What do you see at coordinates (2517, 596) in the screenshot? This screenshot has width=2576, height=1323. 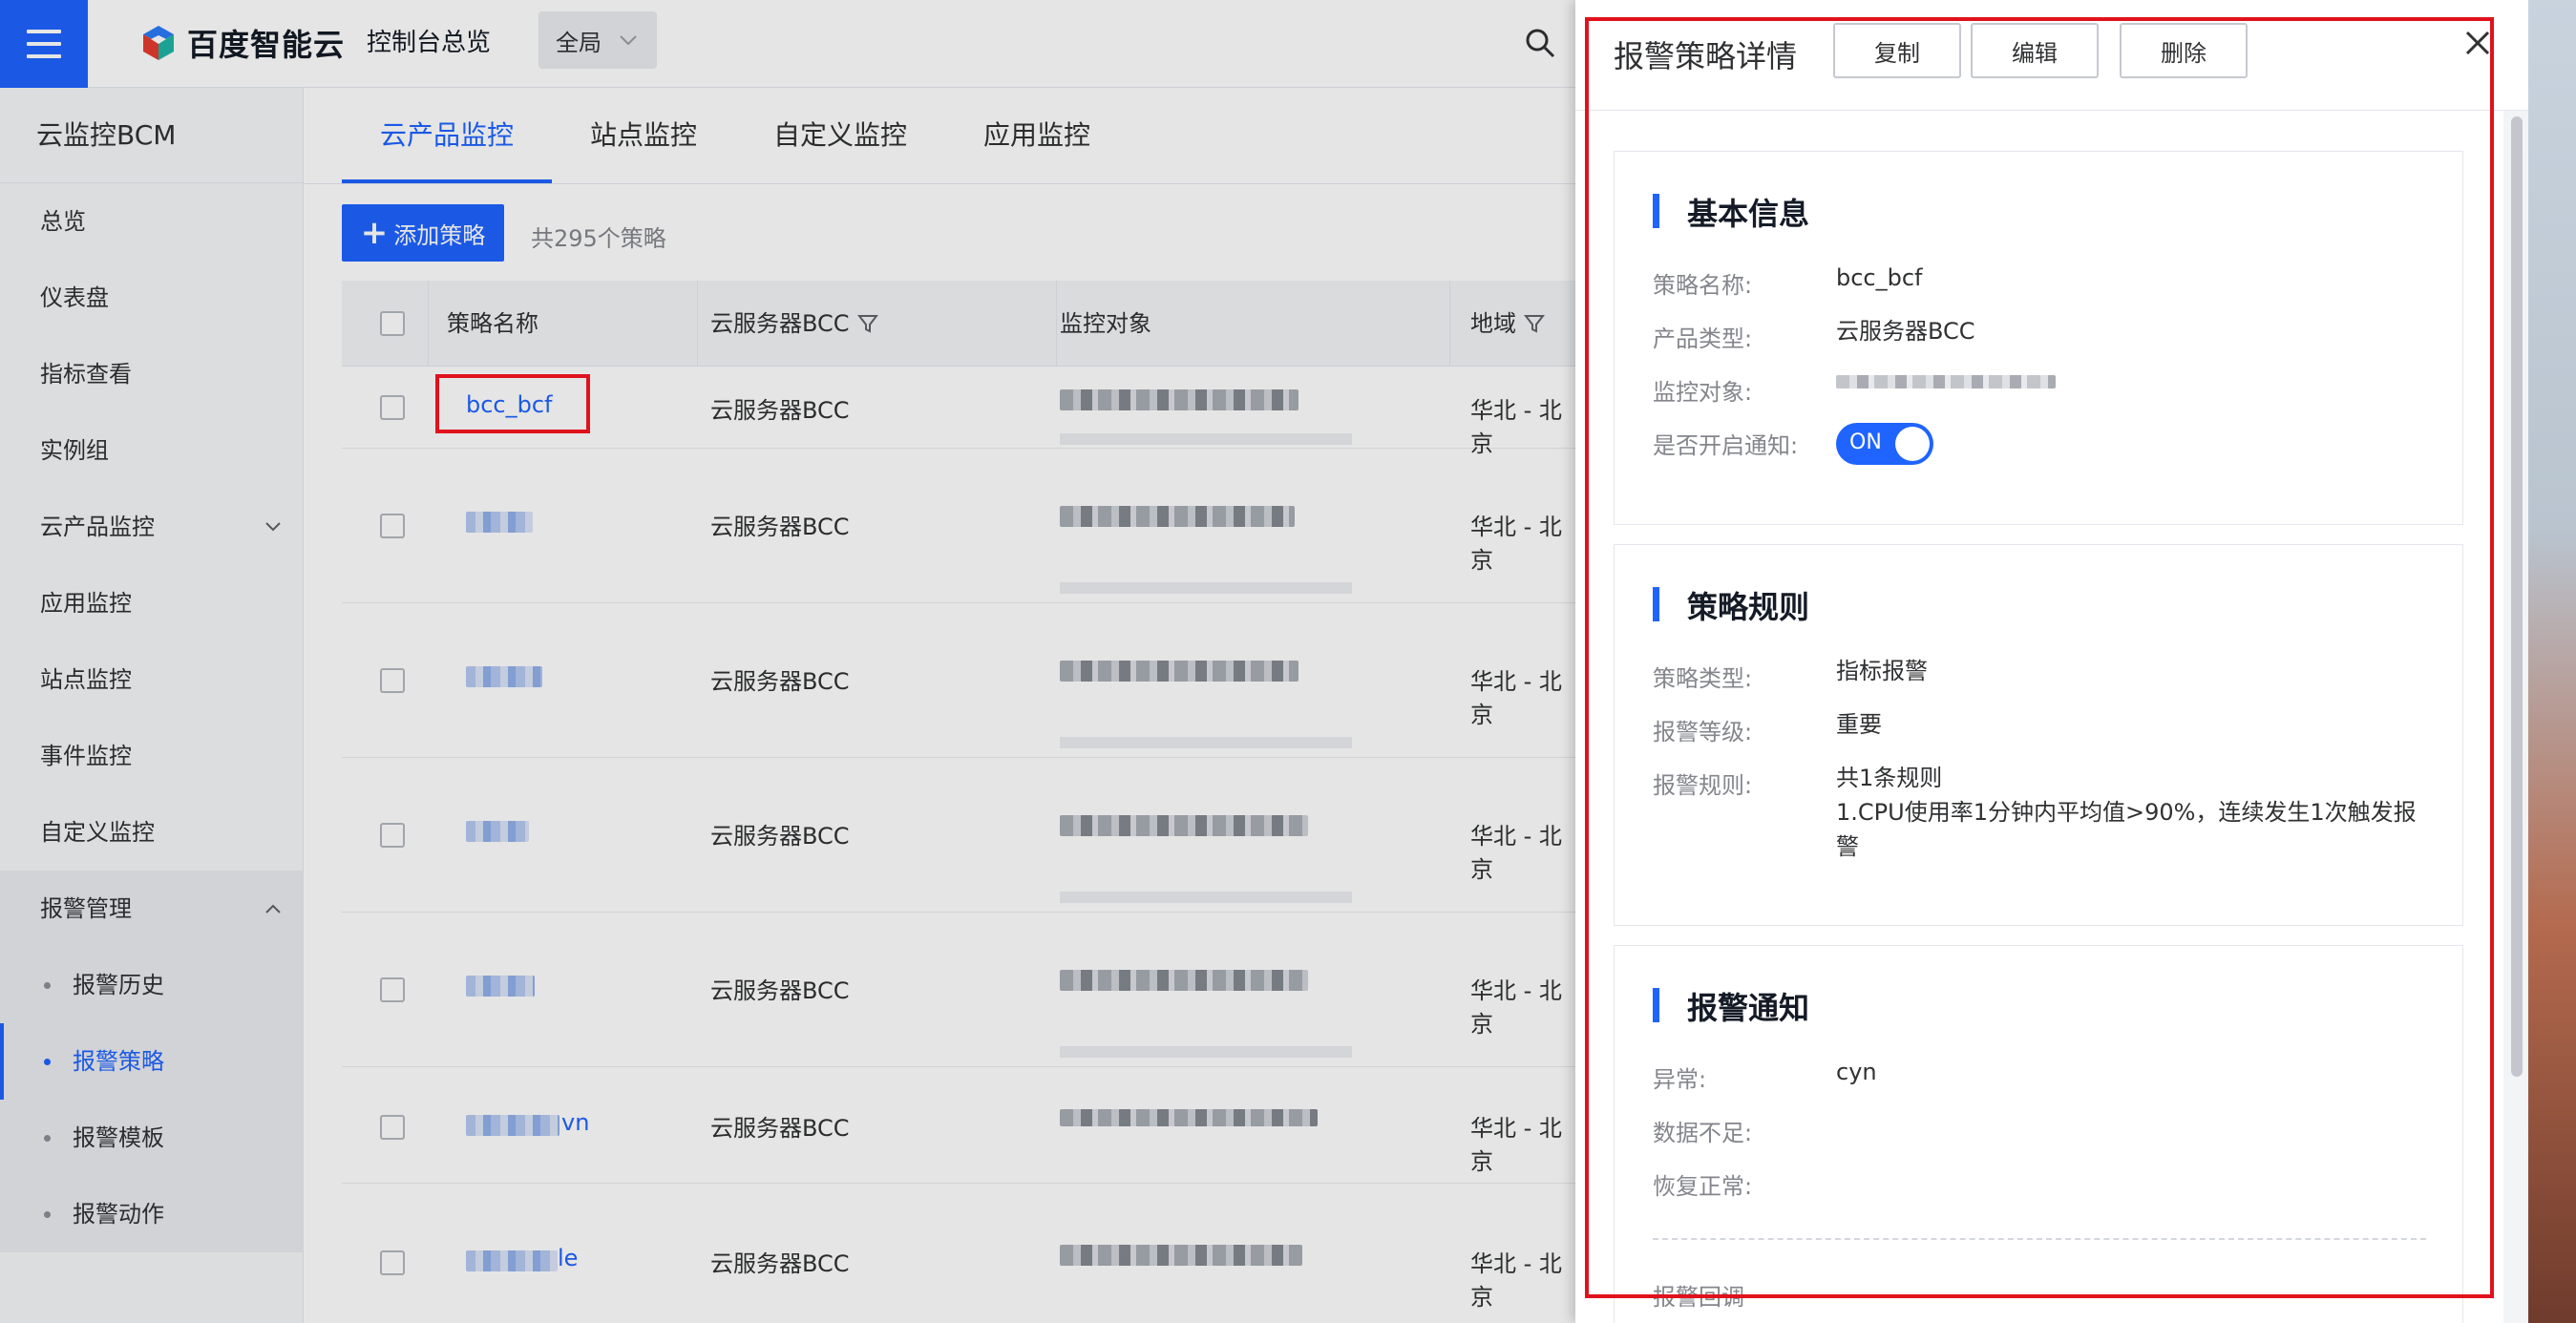 I see `drawer-scrollbar-thumb` at bounding box center [2517, 596].